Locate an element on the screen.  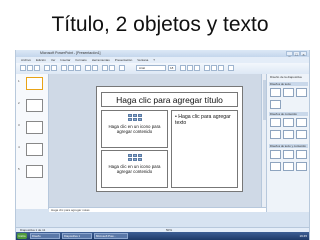
italic-icon is located at coordinates (190, 68).